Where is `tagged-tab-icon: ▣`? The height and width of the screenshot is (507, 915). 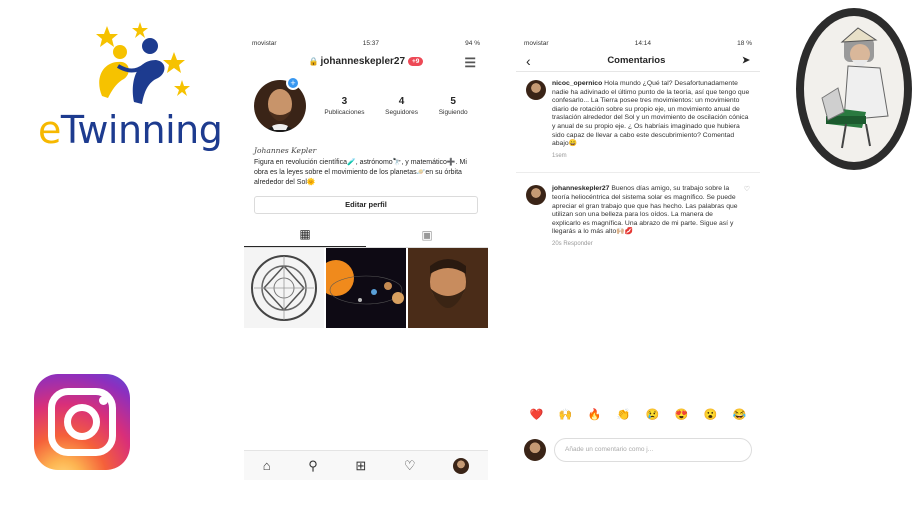 tagged-tab-icon: ▣ is located at coordinates (427, 234).